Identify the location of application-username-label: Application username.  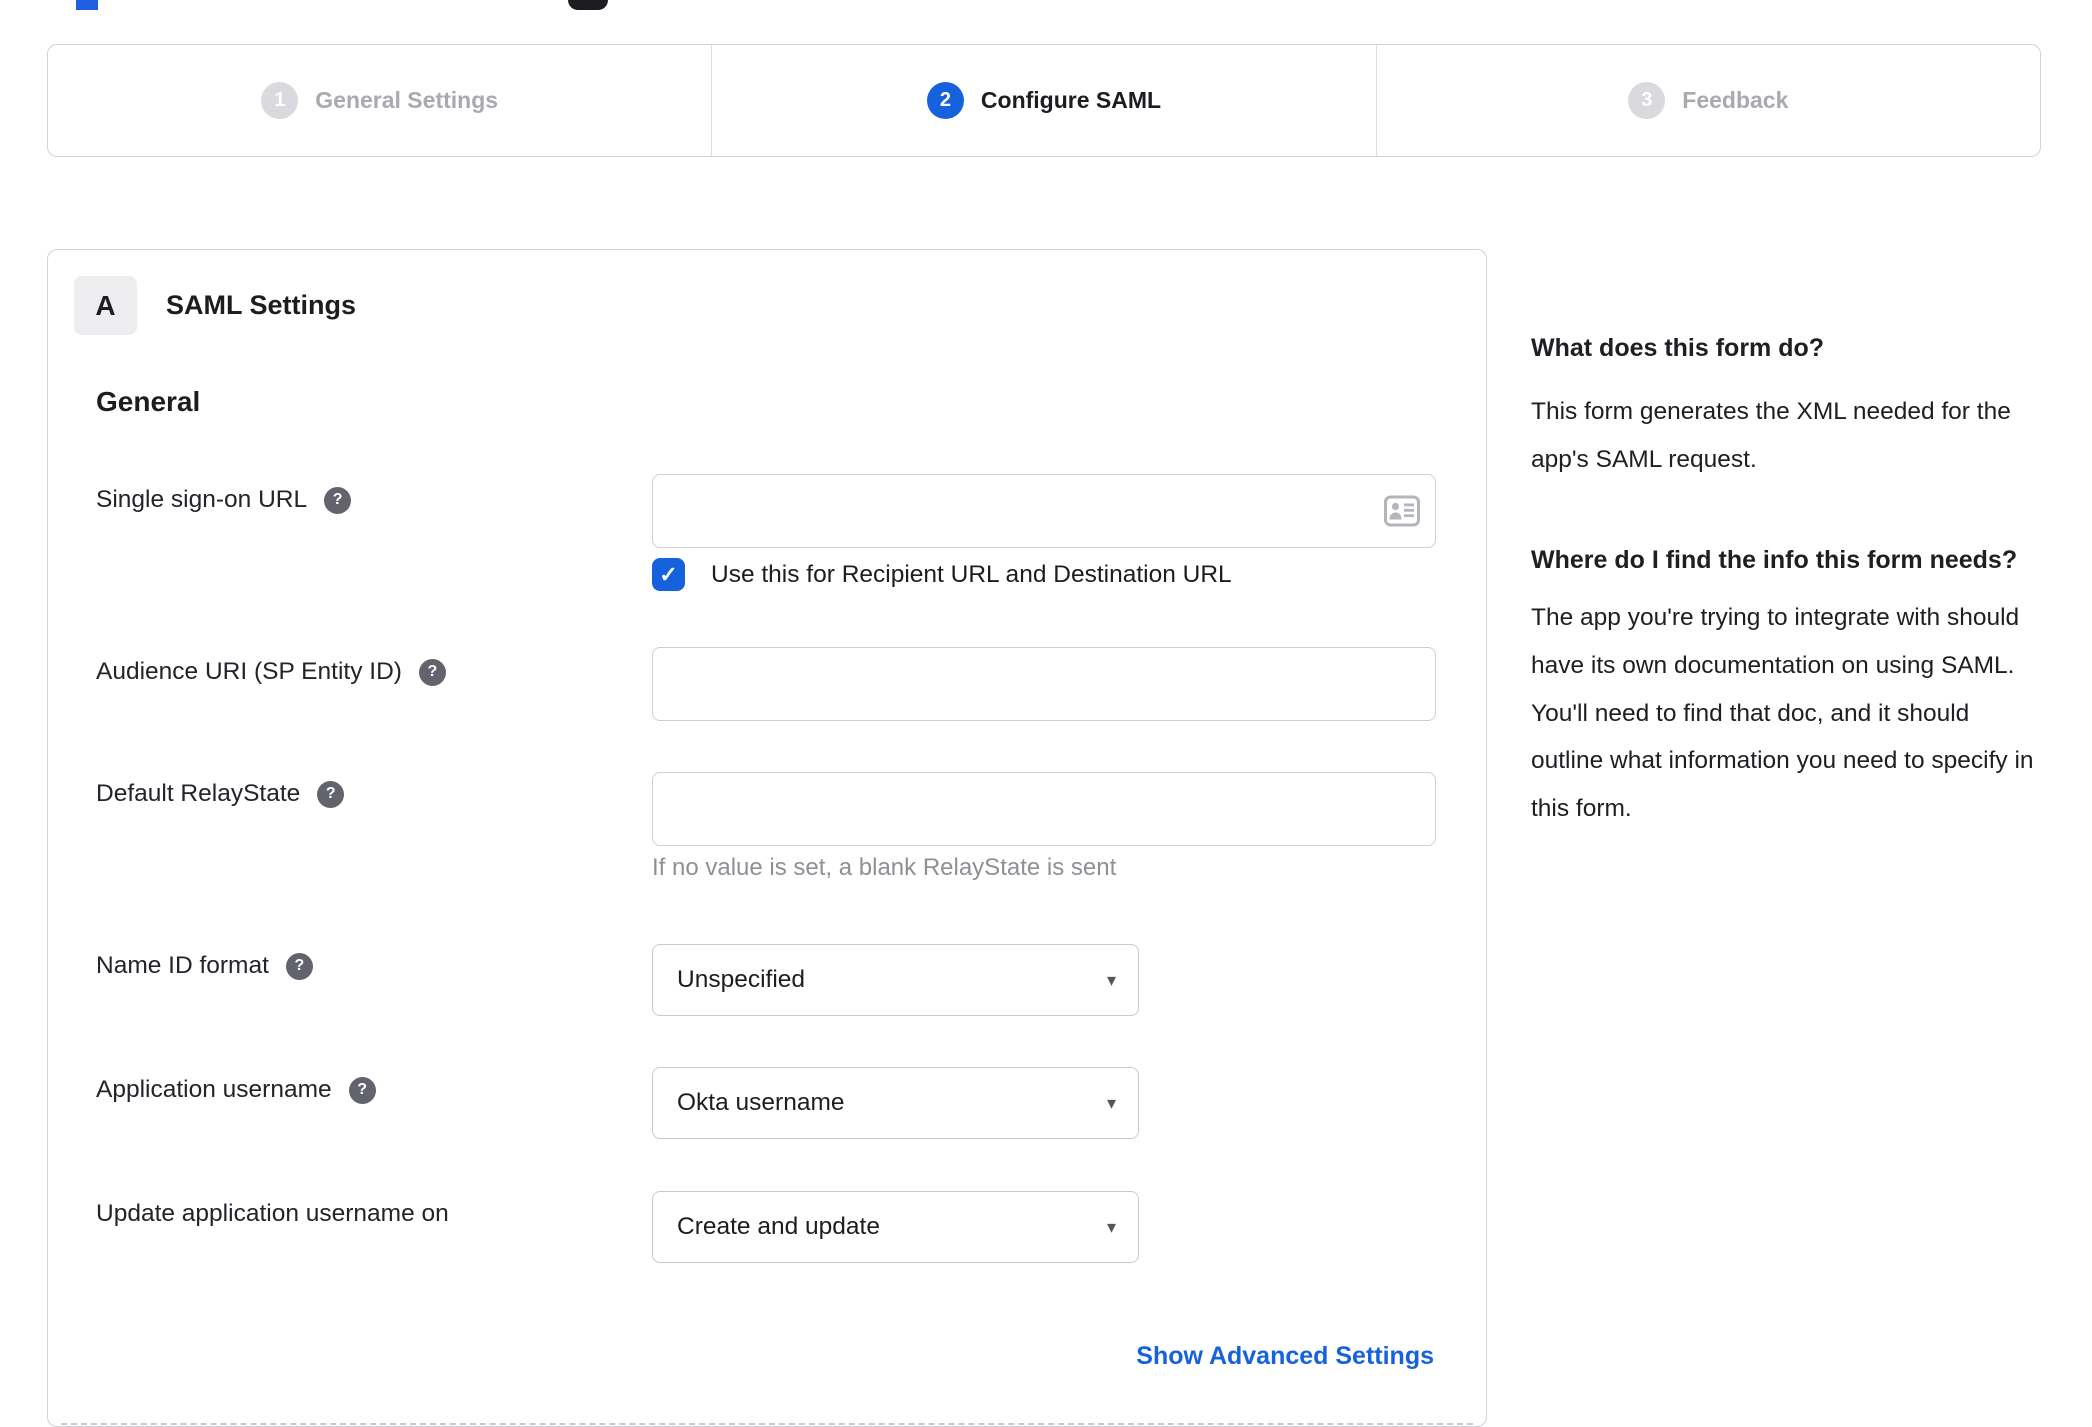
(214, 1089).